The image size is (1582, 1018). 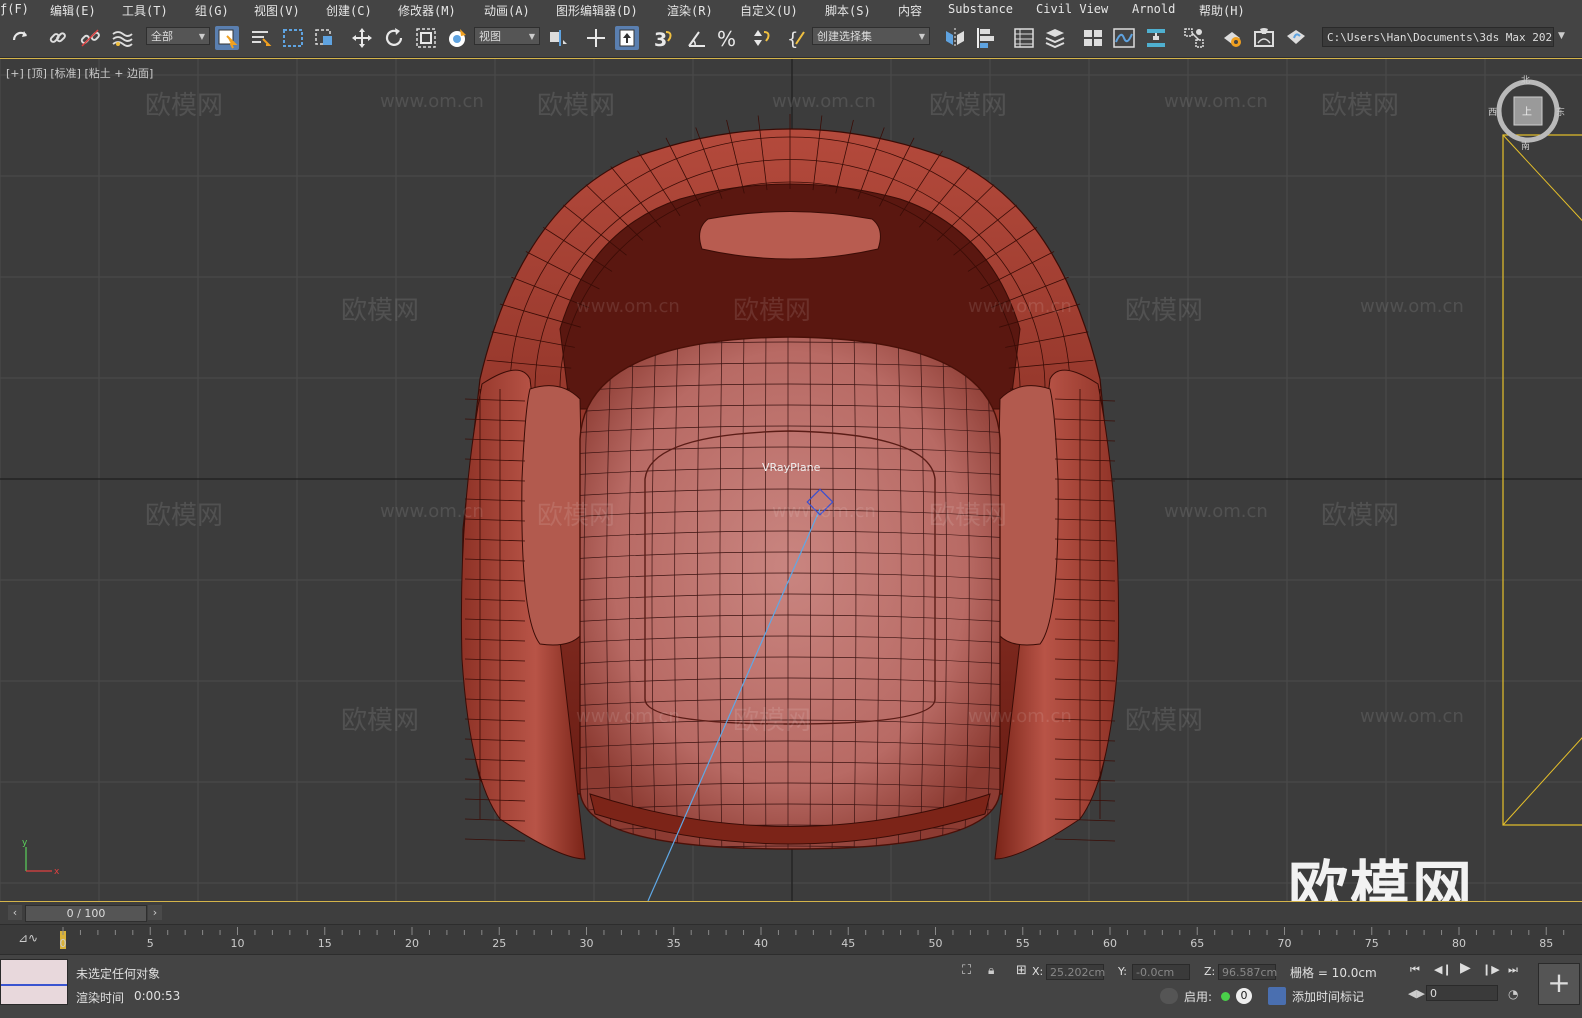 I want to click on camera-frustum, so click(x=1542, y=480).